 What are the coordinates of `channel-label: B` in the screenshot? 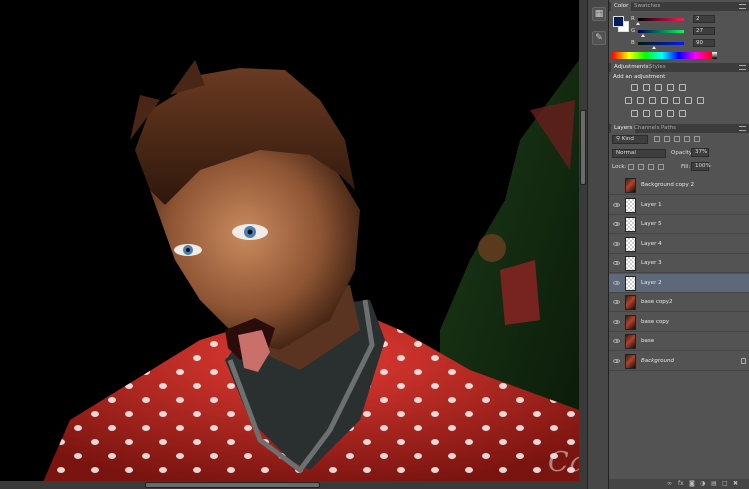 It's located at (633, 43).